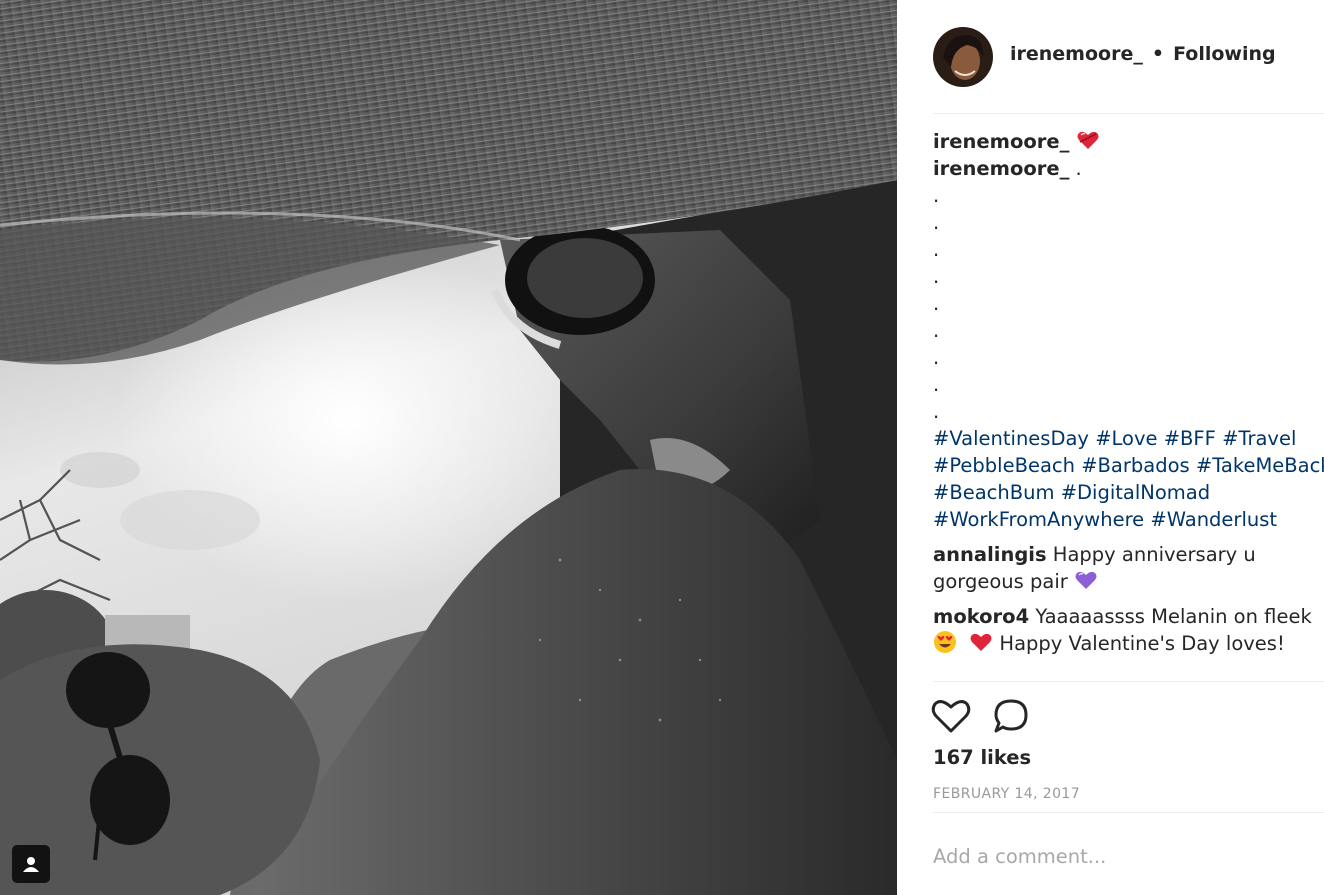 The height and width of the screenshot is (895, 1324). I want to click on comment-text: Happy Valentine's Day loves!, so click(1142, 643).